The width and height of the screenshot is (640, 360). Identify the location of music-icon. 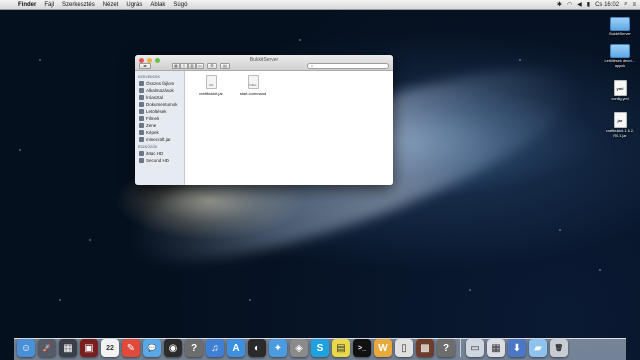
(141, 125).